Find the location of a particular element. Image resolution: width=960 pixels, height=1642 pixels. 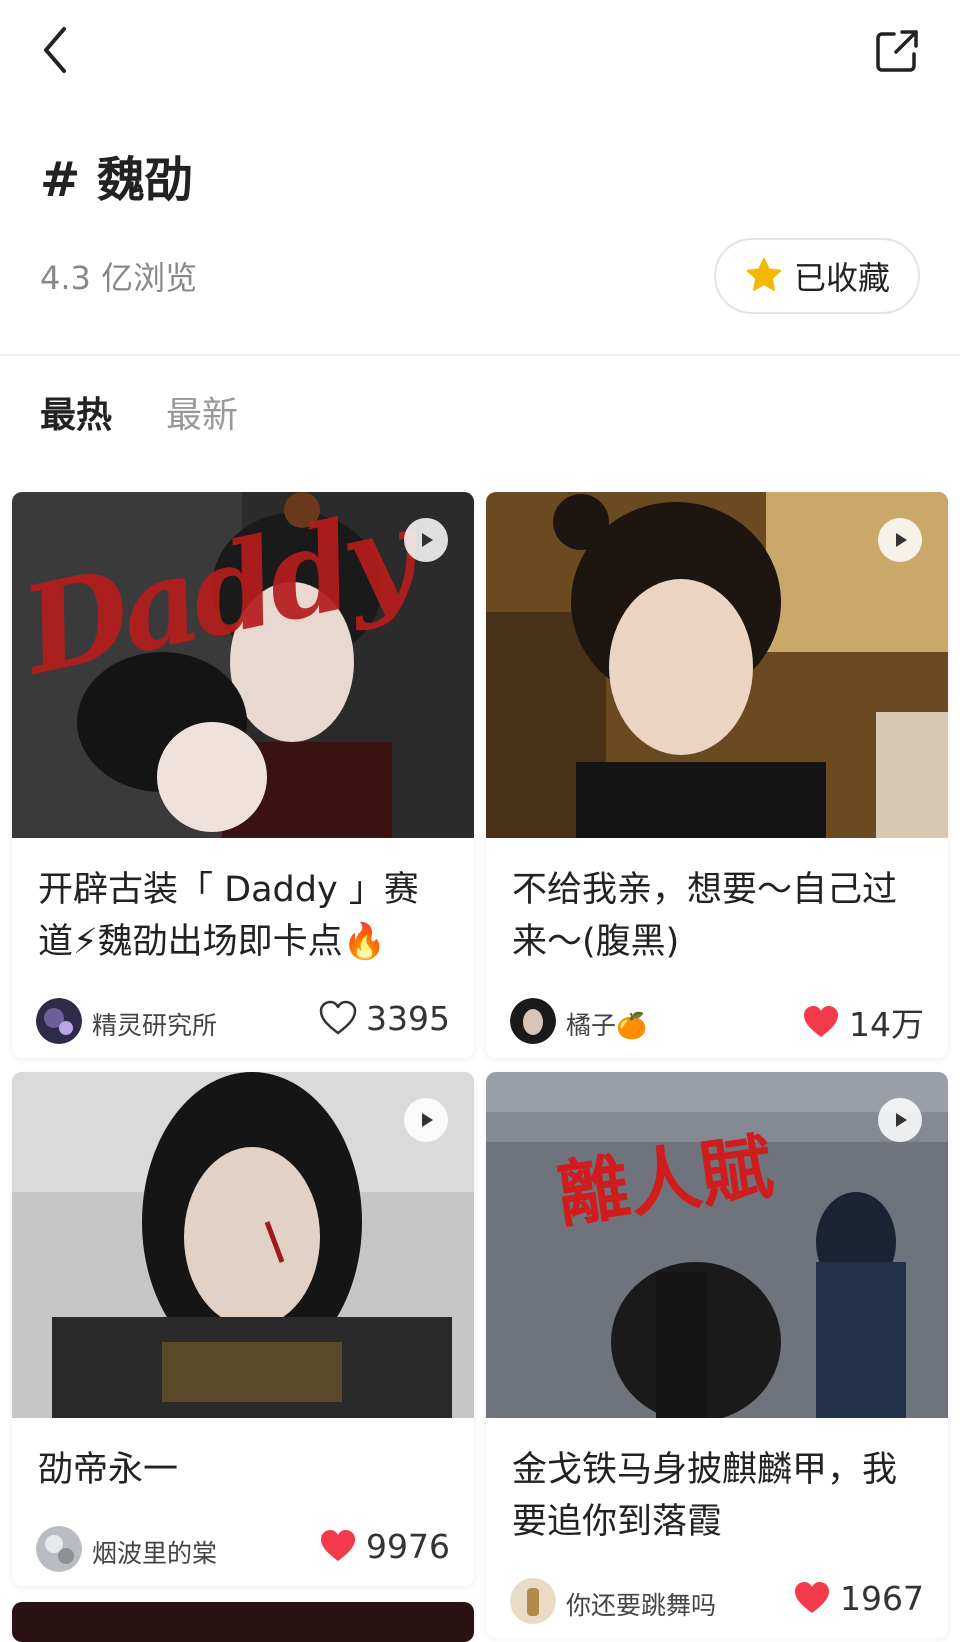

card-meta: 烟波里的棠 9976 is located at coordinates (243, 1549).